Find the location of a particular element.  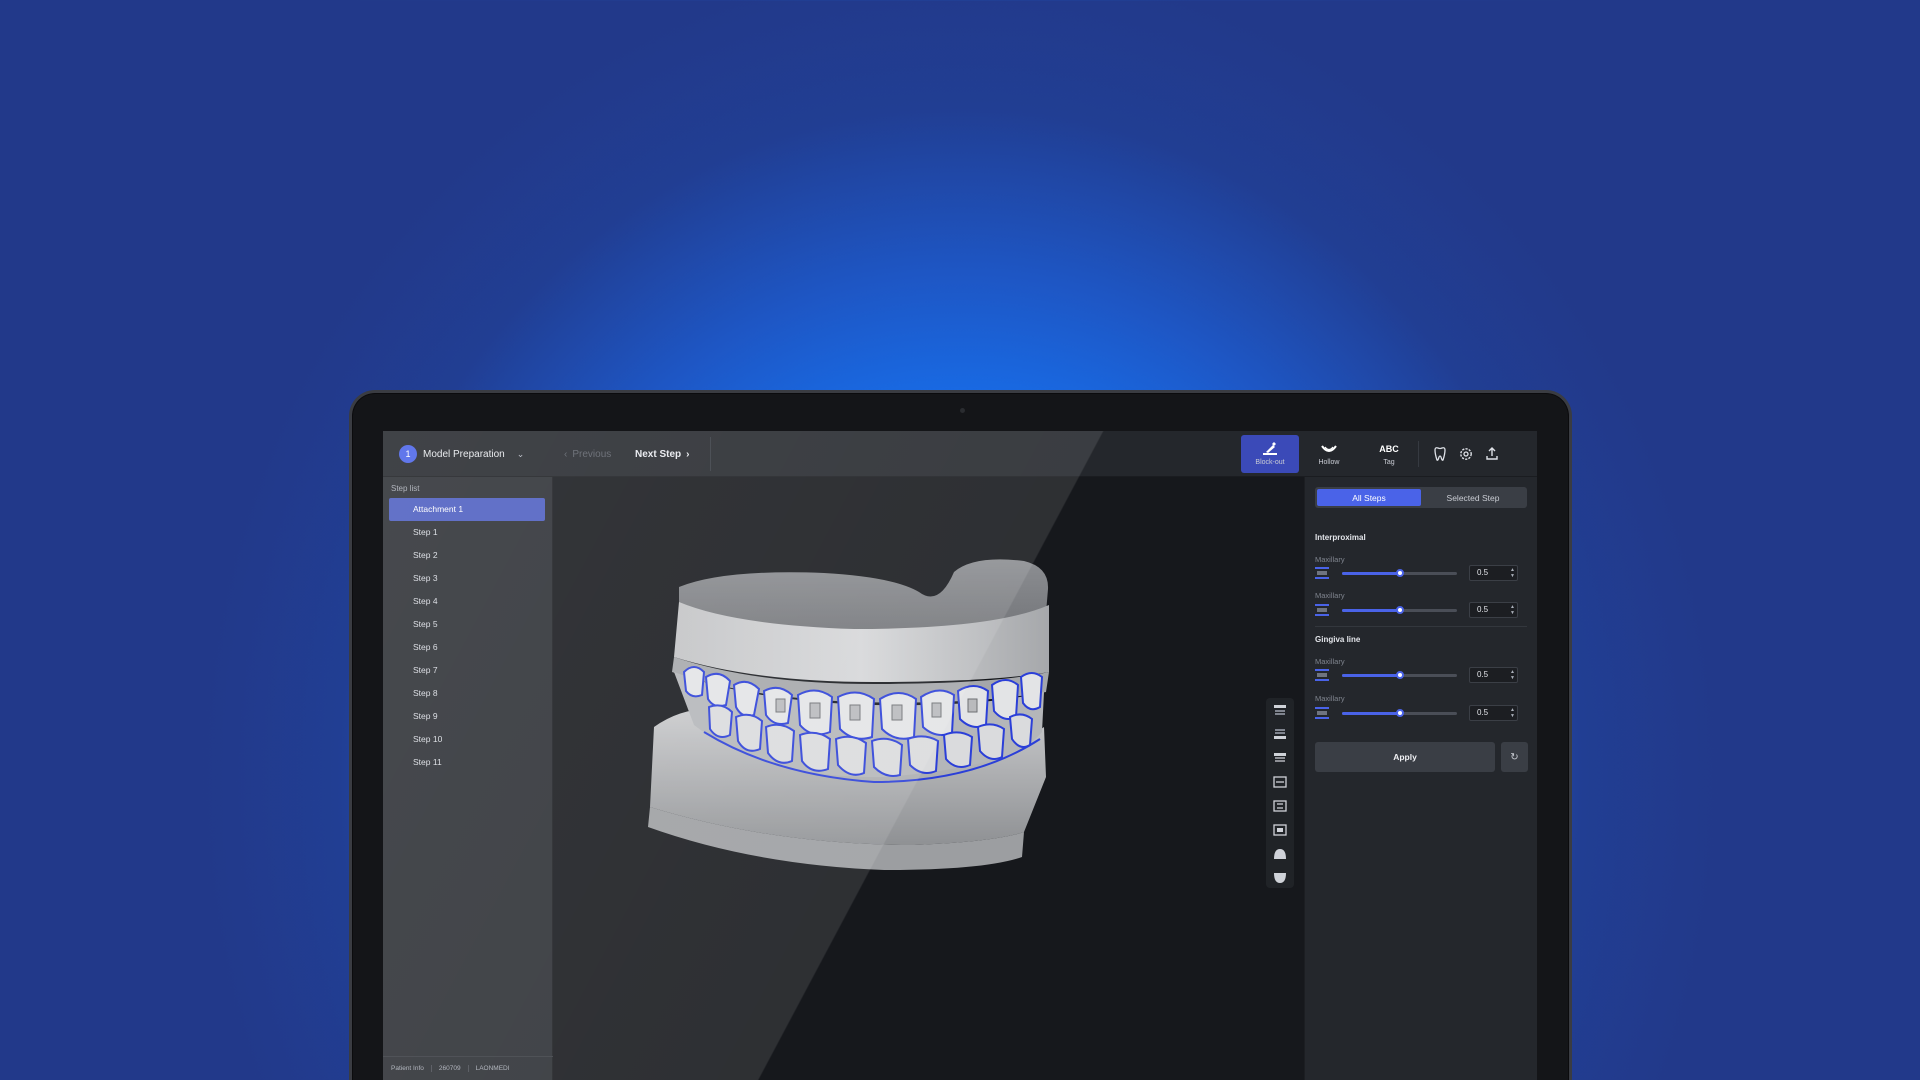

hollow-icon is located at coordinates (1329, 448).